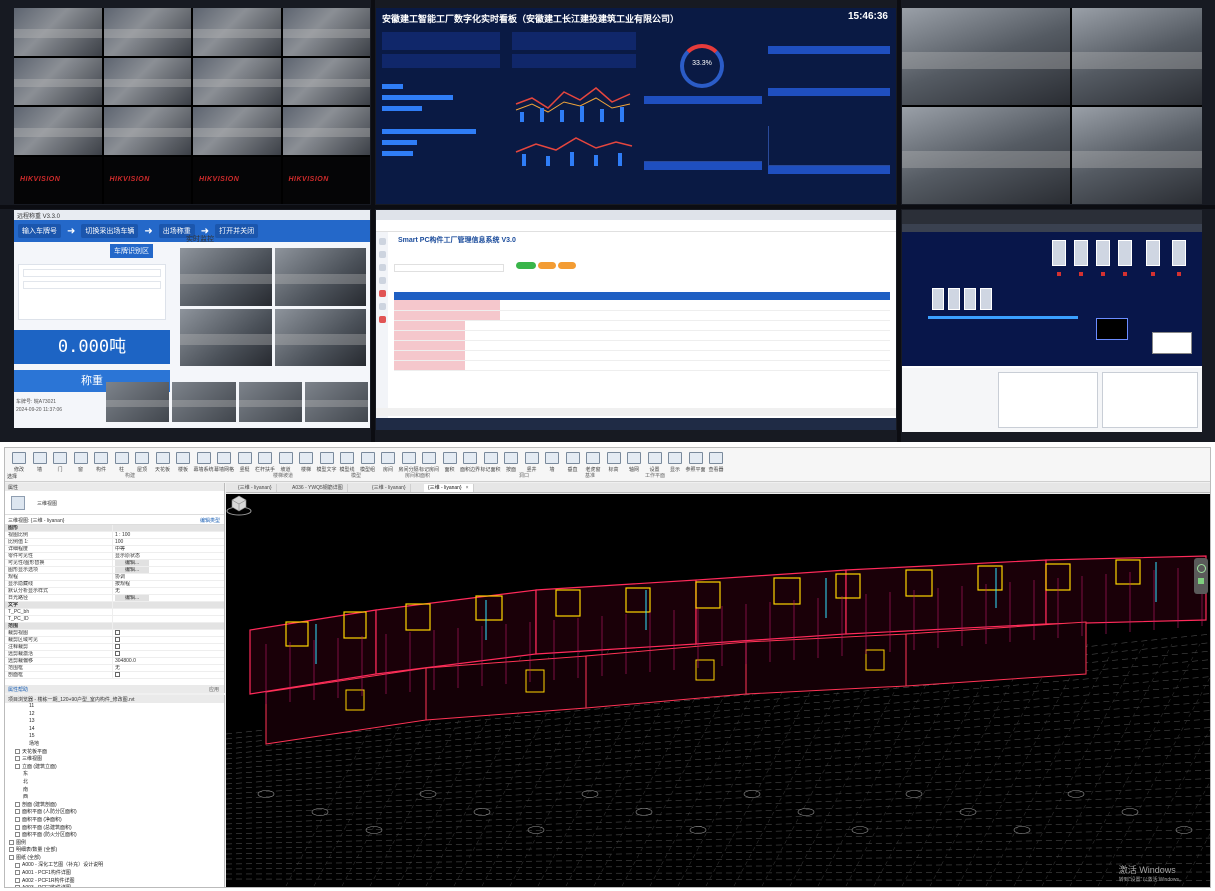 The width and height of the screenshot is (1215, 891). Describe the element at coordinates (114, 722) in the screenshot. I see `browser-tree-item: 13` at that location.